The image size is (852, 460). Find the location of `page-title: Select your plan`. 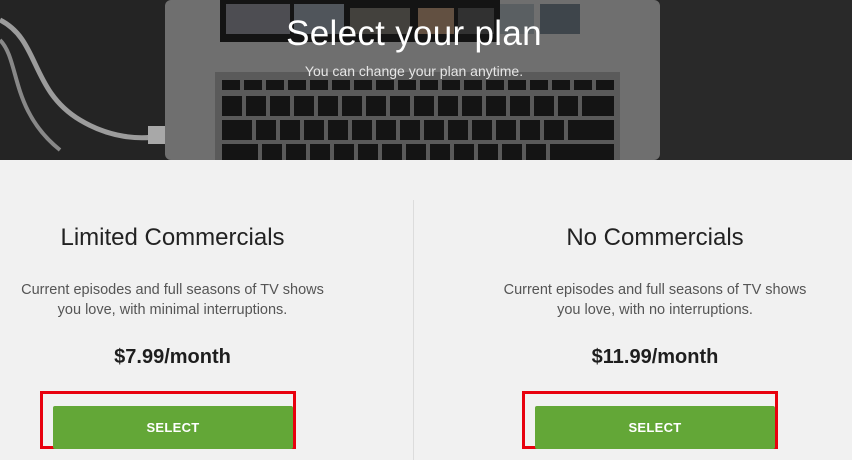

page-title: Select your plan is located at coordinates (414, 33).